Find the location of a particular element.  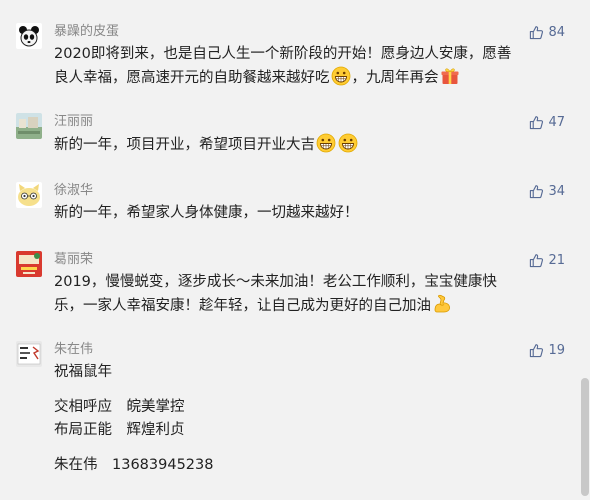

panda-avatar-icon is located at coordinates (29, 36).